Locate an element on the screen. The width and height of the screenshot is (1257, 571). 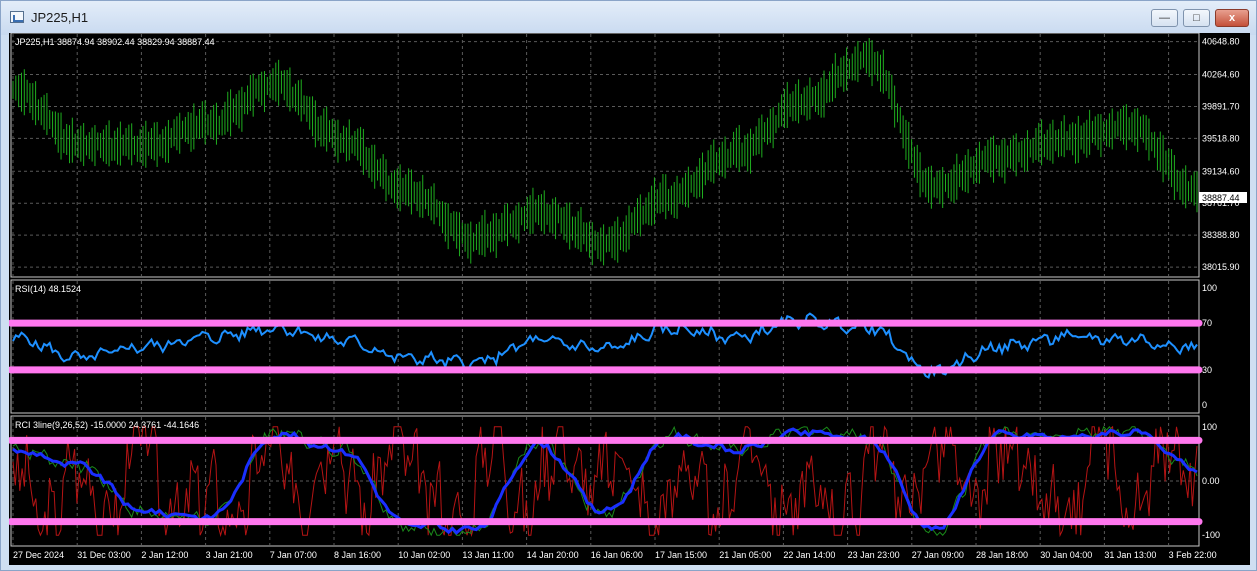
price-tick-label: 39134.60 is located at coordinates (1221, 171).